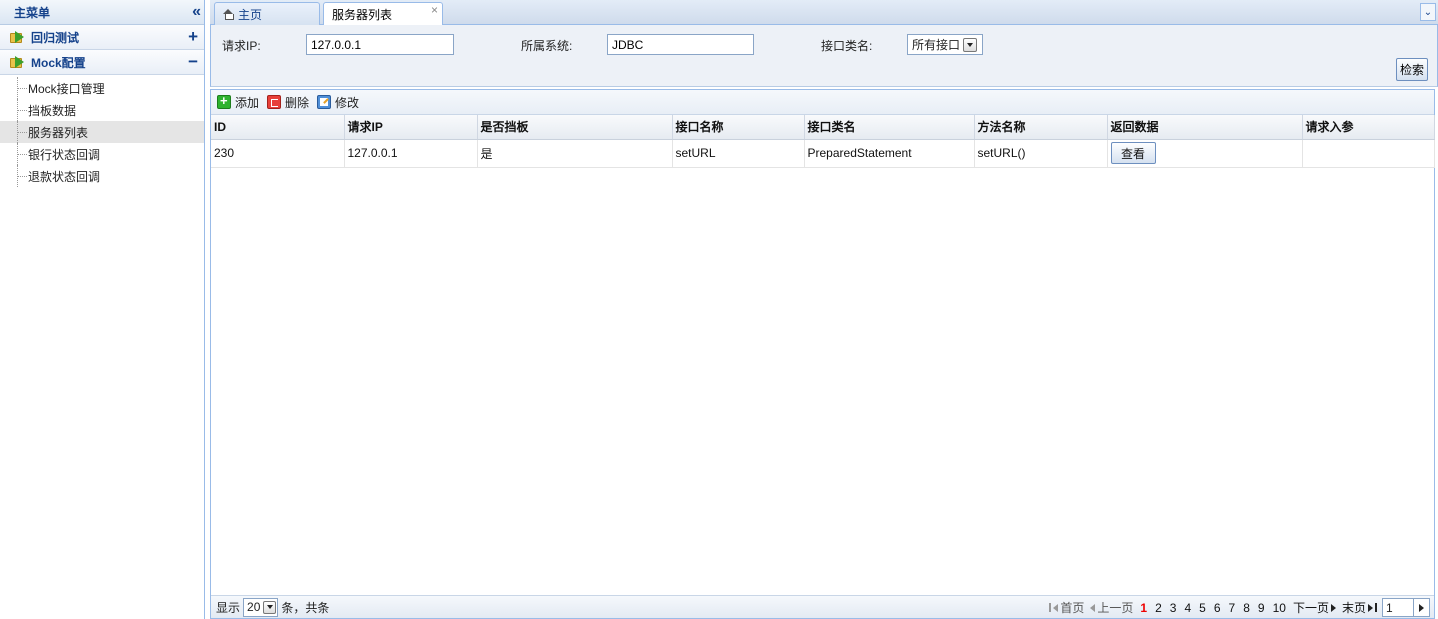 The image size is (1438, 619). Describe the element at coordinates (1232, 608) in the screenshot. I see `page-number: 7` at that location.